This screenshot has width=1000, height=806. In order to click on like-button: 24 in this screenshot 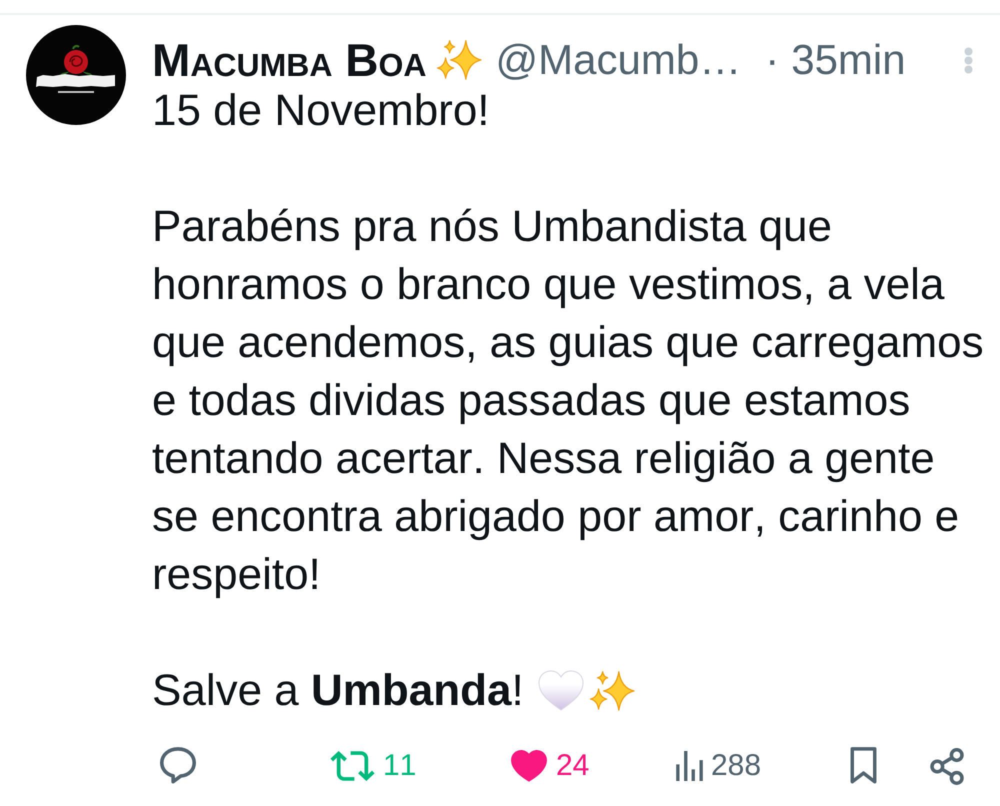, I will do `click(550, 766)`.